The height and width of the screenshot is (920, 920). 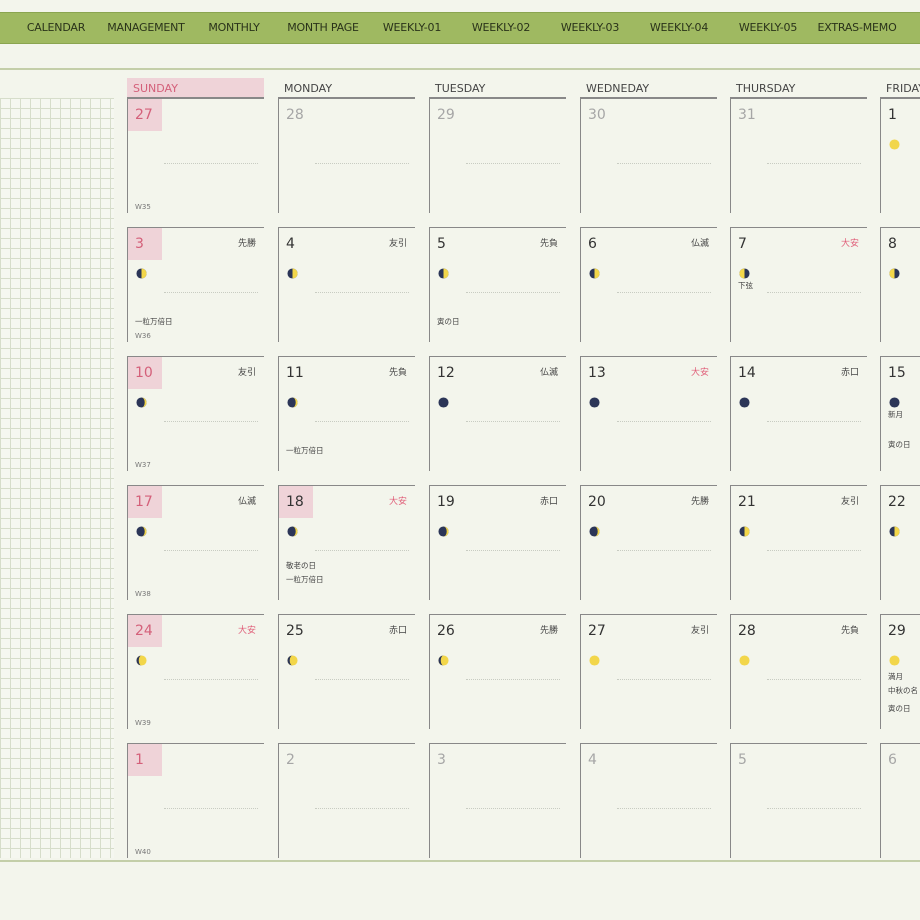 I want to click on tab-weekly-03: WEEKLY-03, so click(x=590, y=28).